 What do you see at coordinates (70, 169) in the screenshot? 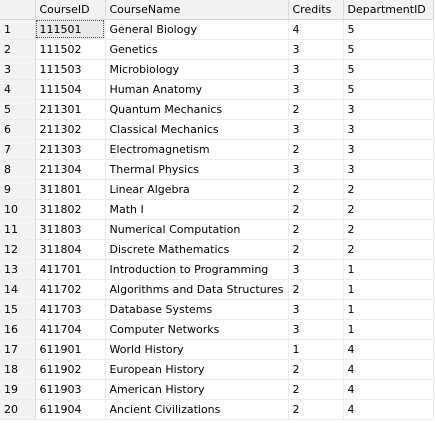
I see `cell-courseid: 211304` at bounding box center [70, 169].